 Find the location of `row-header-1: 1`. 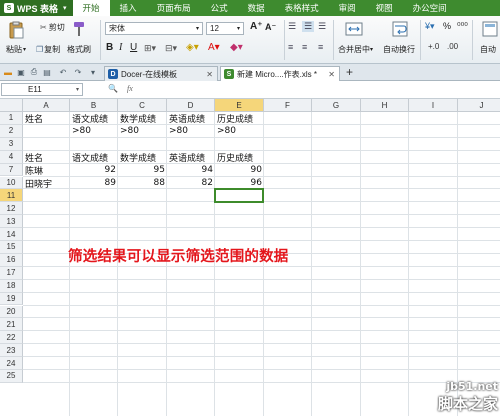

row-header-1: 1 is located at coordinates (11, 118).